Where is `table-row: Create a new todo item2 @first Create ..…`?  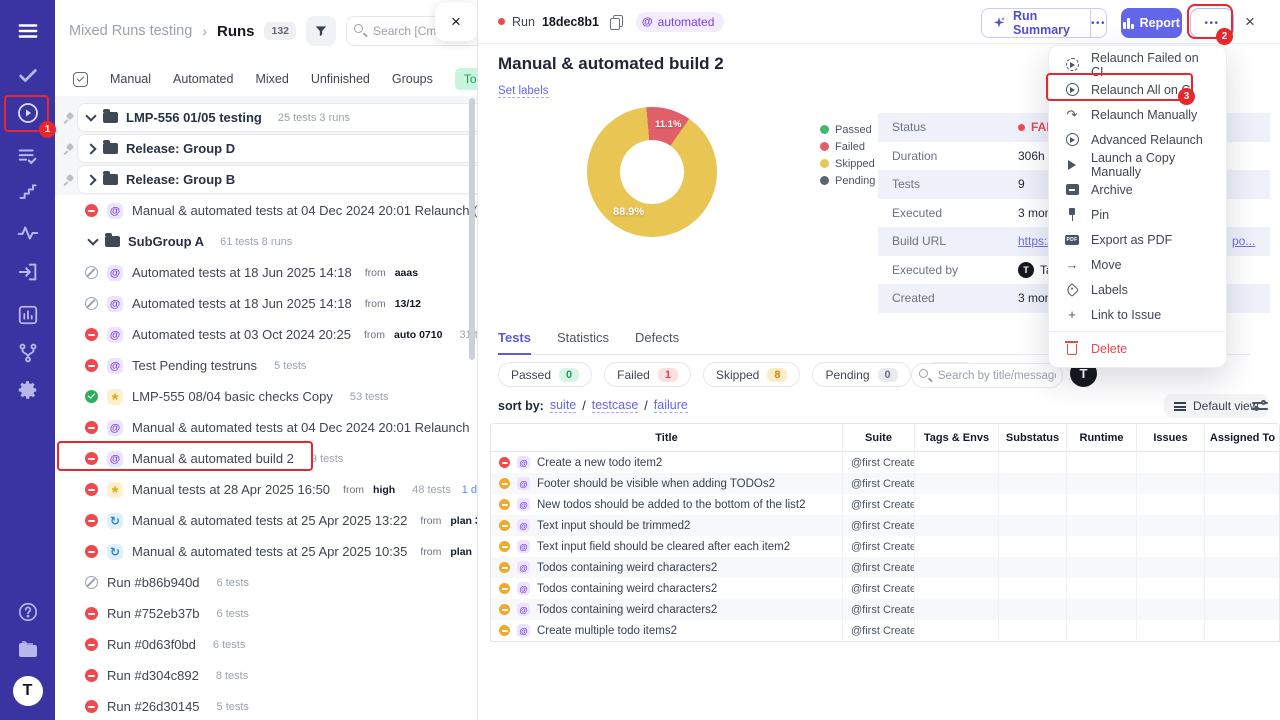
table-row: Create a new todo item2 @first Create ..… is located at coordinates (885, 462).